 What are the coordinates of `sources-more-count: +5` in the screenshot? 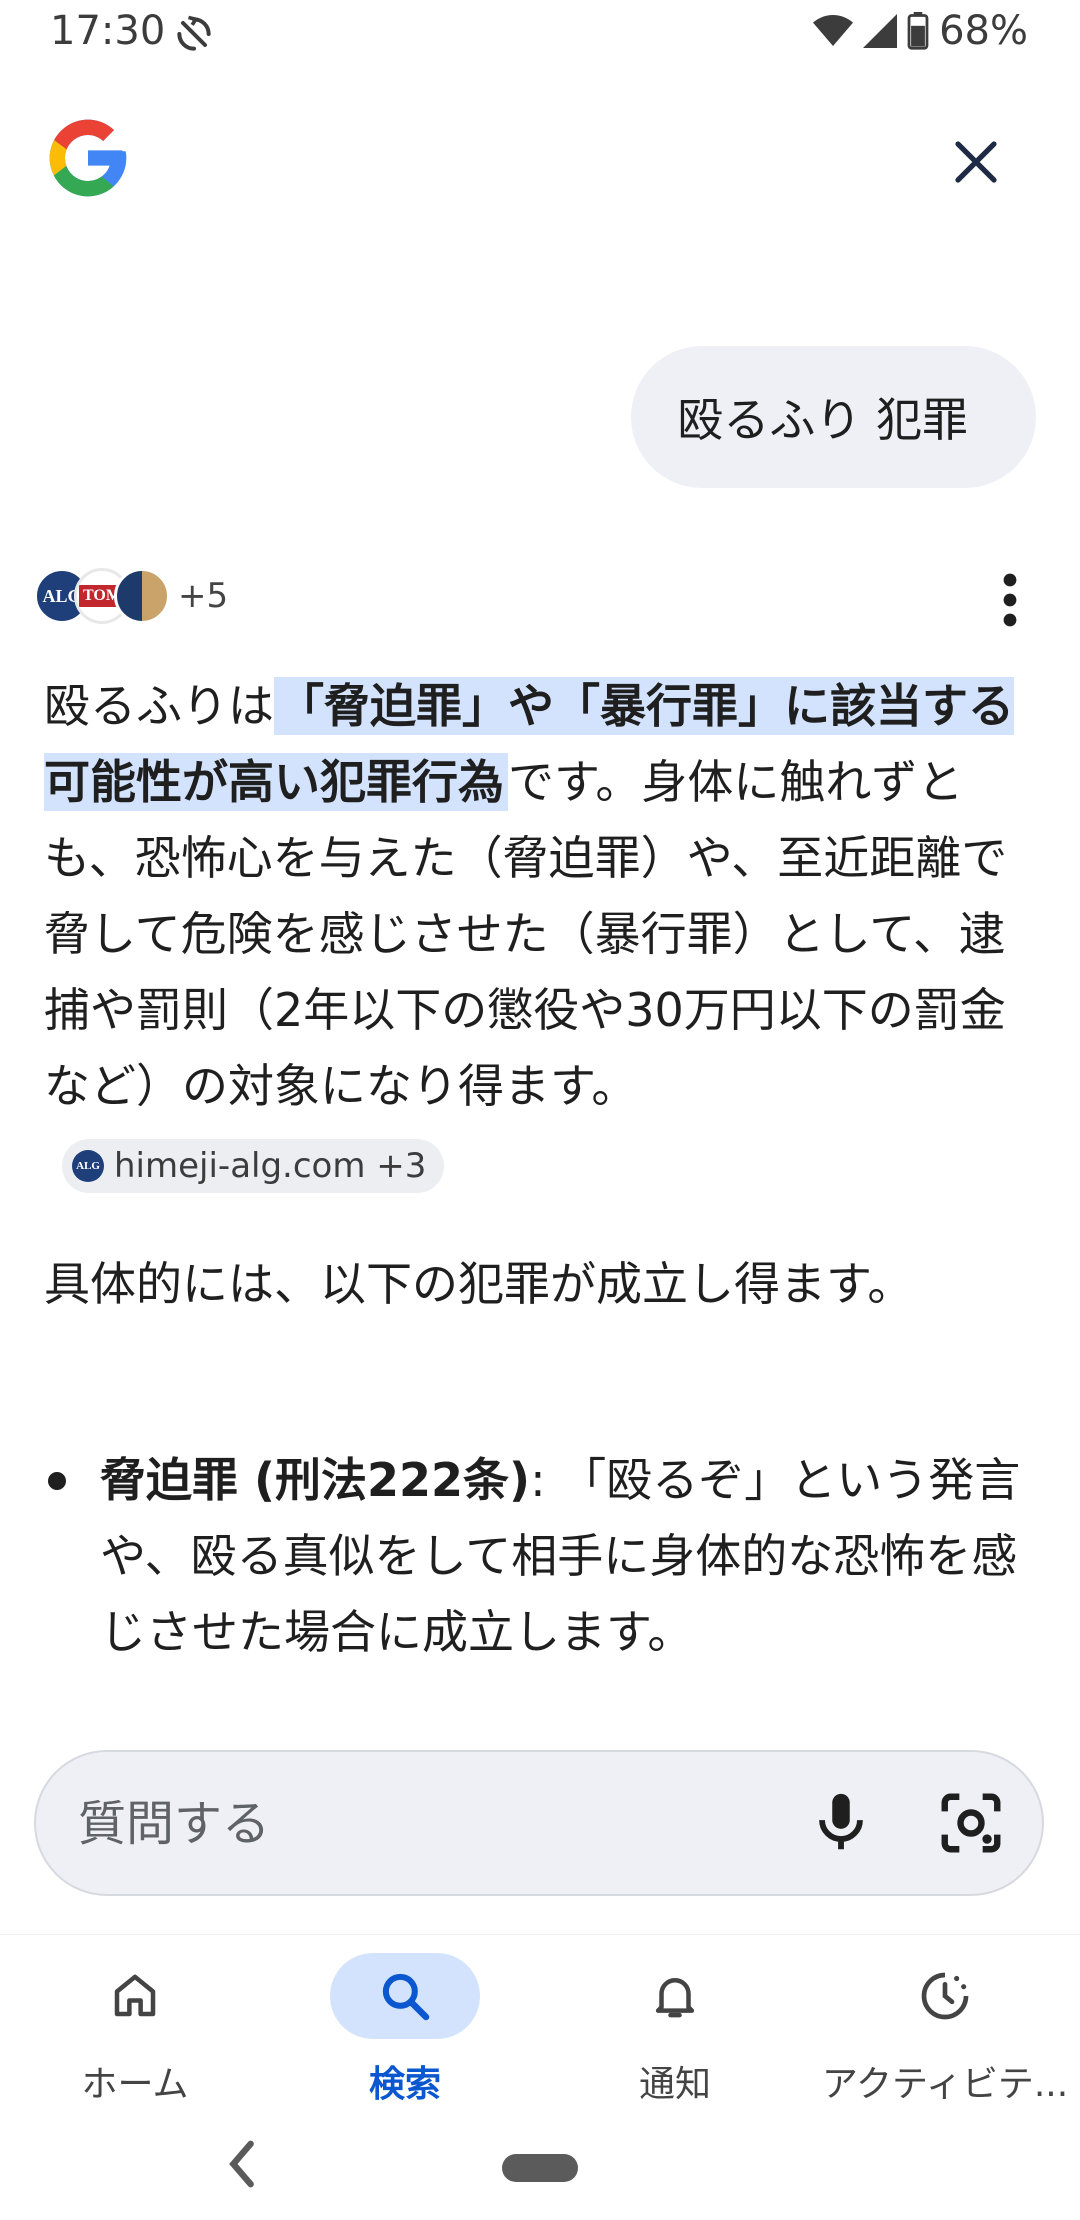 It's located at (203, 596).